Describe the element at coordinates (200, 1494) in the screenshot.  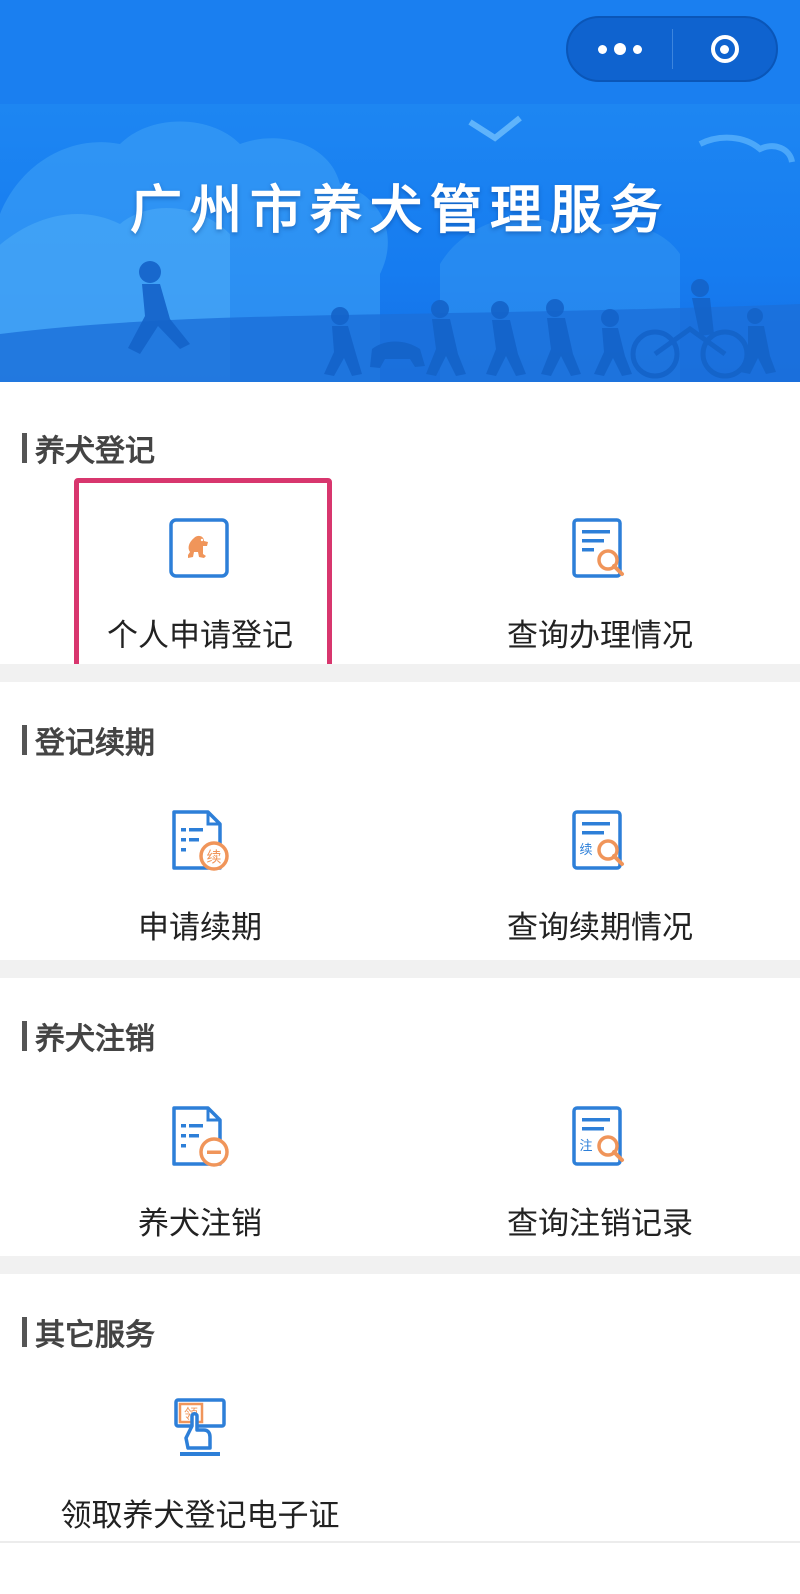
I see `claim-e-certificate-button: 领 领取养犬登记电子证` at that location.